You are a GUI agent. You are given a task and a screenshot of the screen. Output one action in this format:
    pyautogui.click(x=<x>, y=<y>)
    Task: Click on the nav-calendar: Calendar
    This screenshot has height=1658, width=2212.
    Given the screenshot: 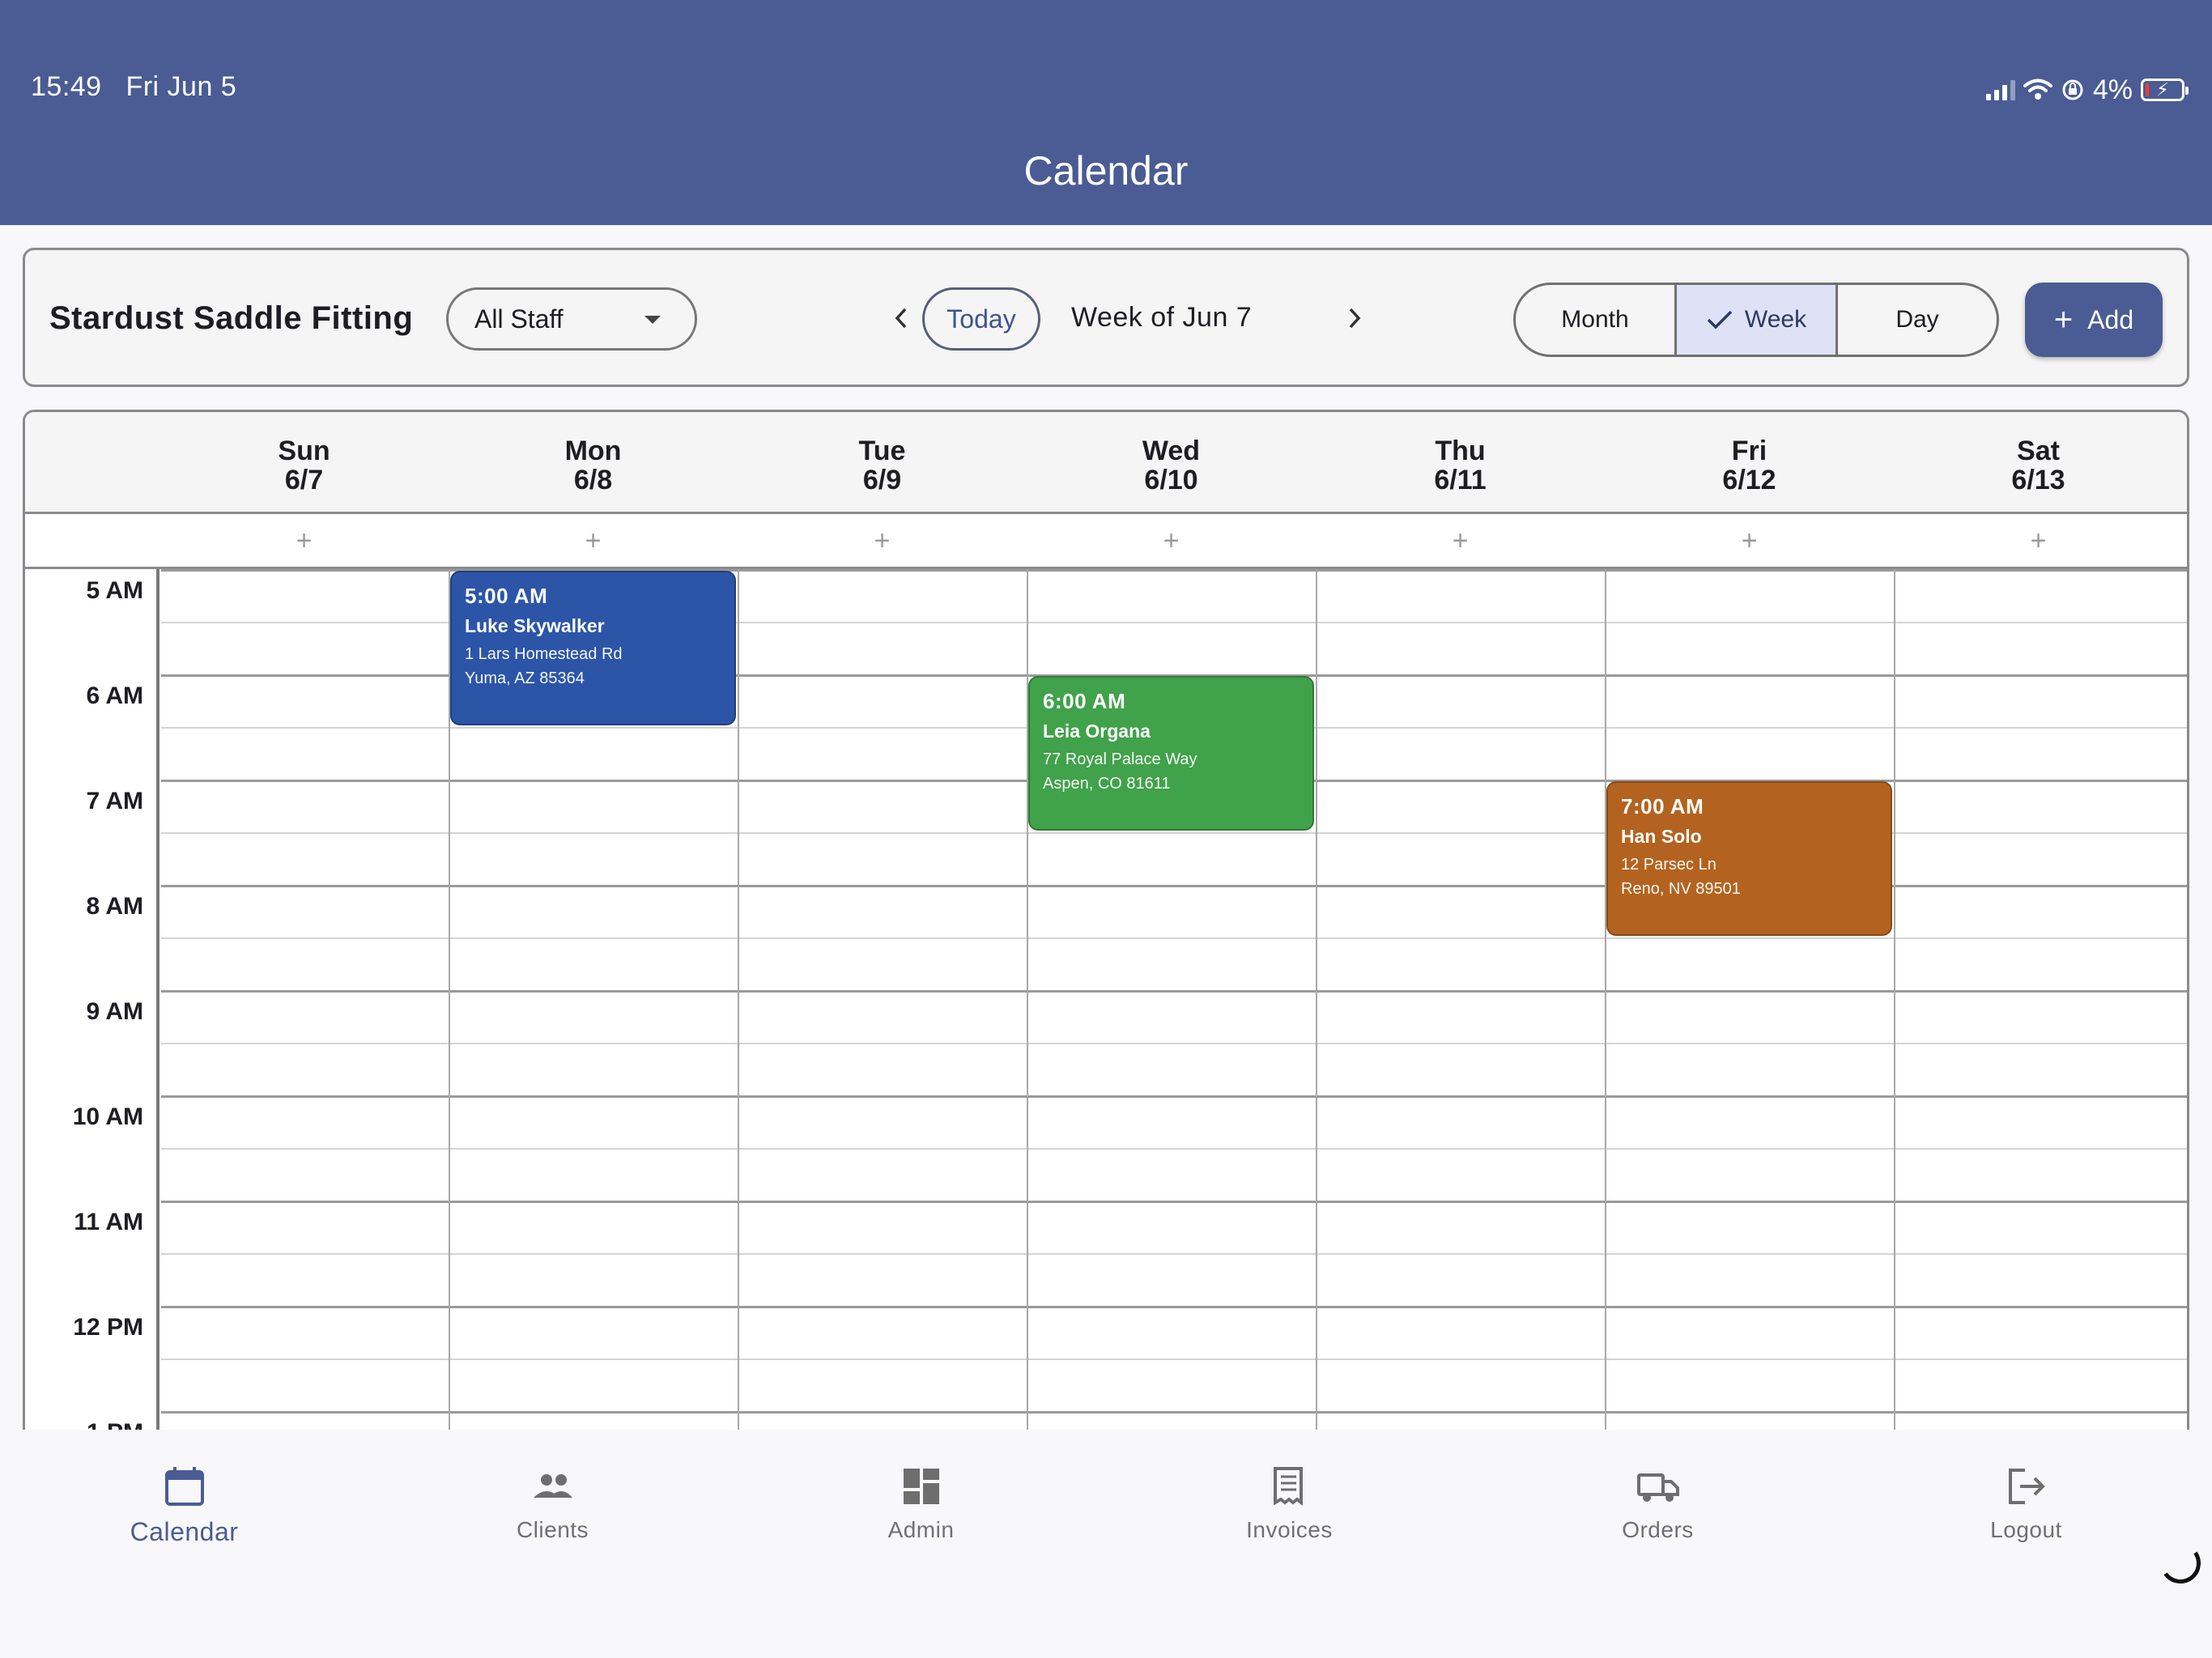 What is the action you would take?
    pyautogui.click(x=184, y=1528)
    